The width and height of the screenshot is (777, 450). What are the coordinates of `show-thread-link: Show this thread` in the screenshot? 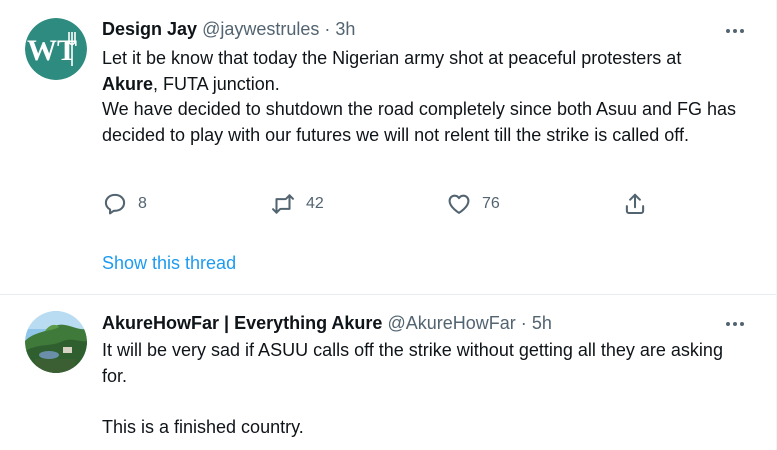 It's located at (169, 263).